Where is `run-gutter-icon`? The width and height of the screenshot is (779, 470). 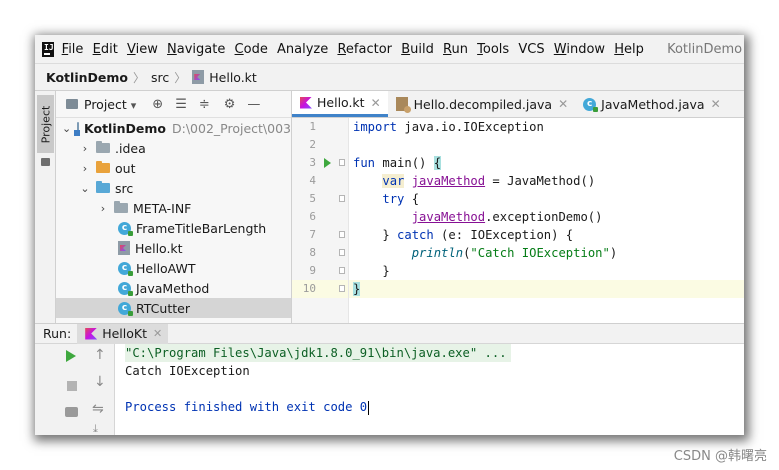 run-gutter-icon is located at coordinates (327, 163).